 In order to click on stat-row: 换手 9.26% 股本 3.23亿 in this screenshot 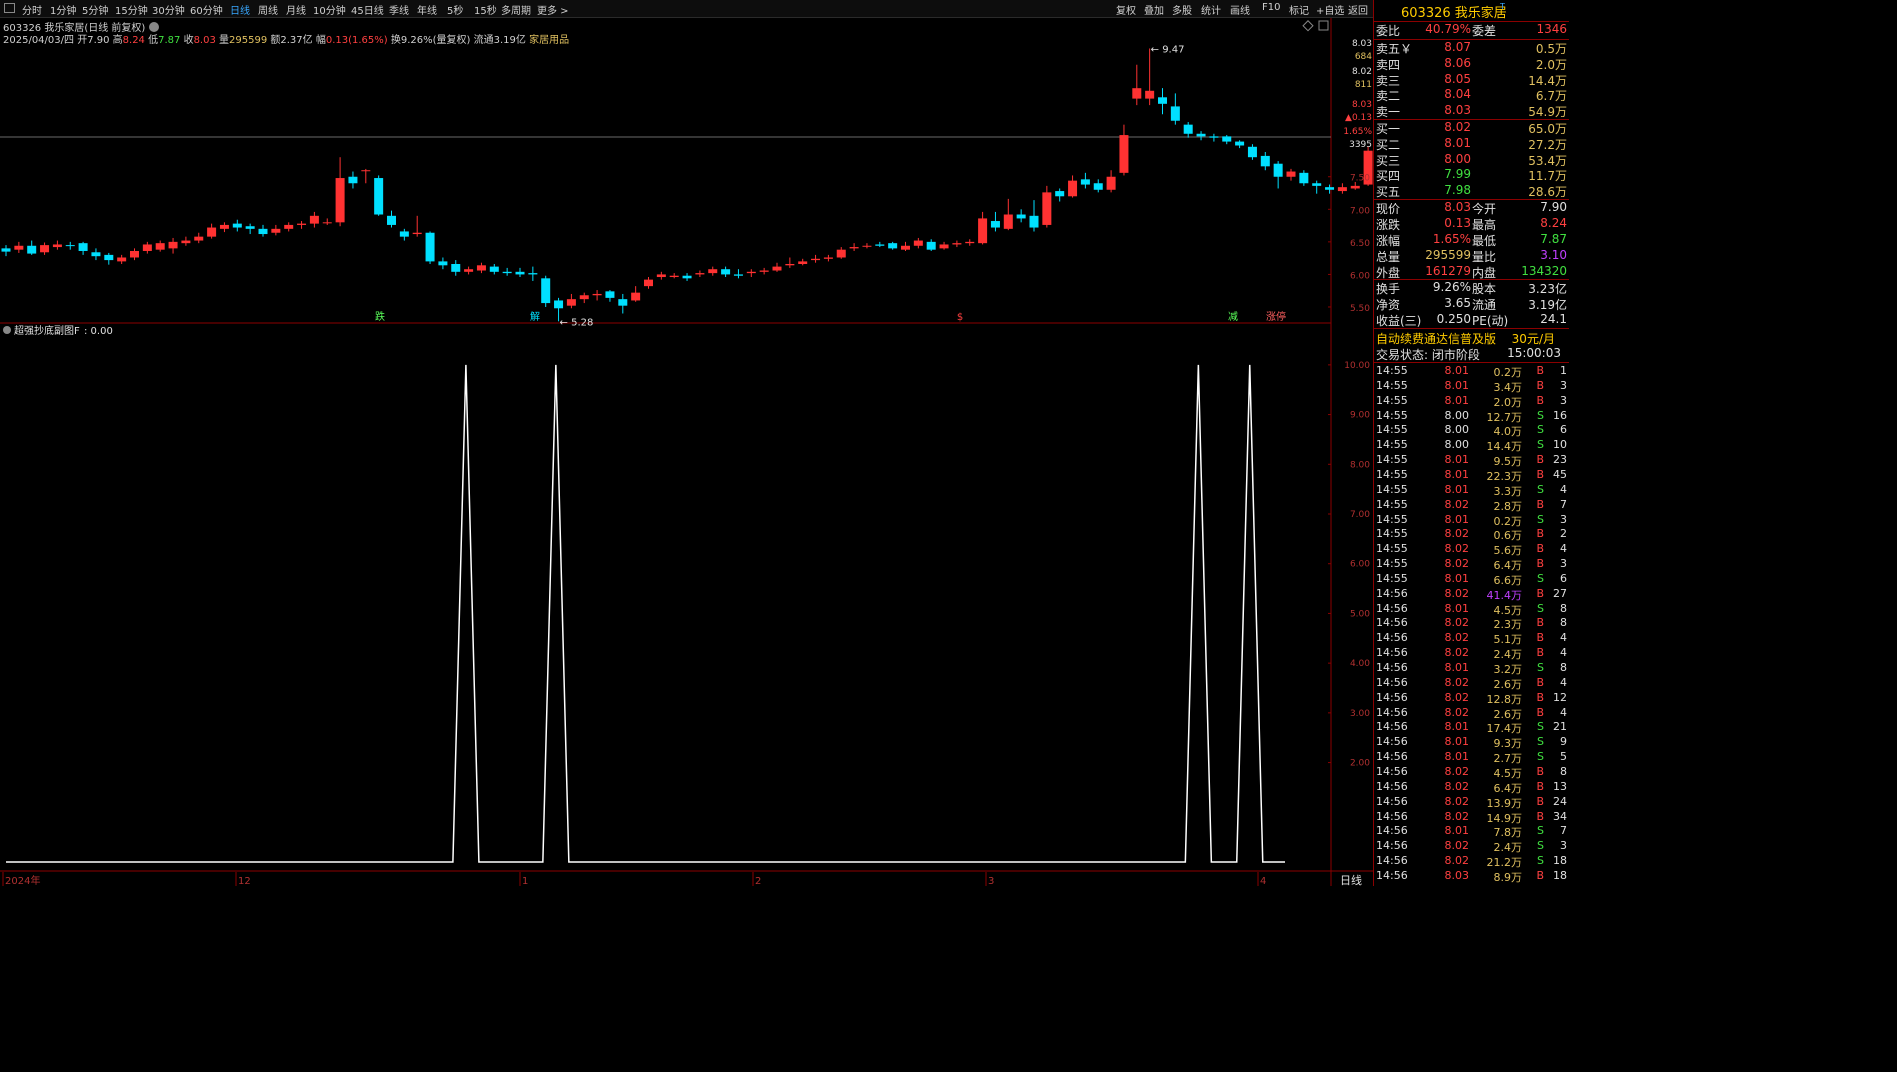, I will do `click(1471, 288)`.